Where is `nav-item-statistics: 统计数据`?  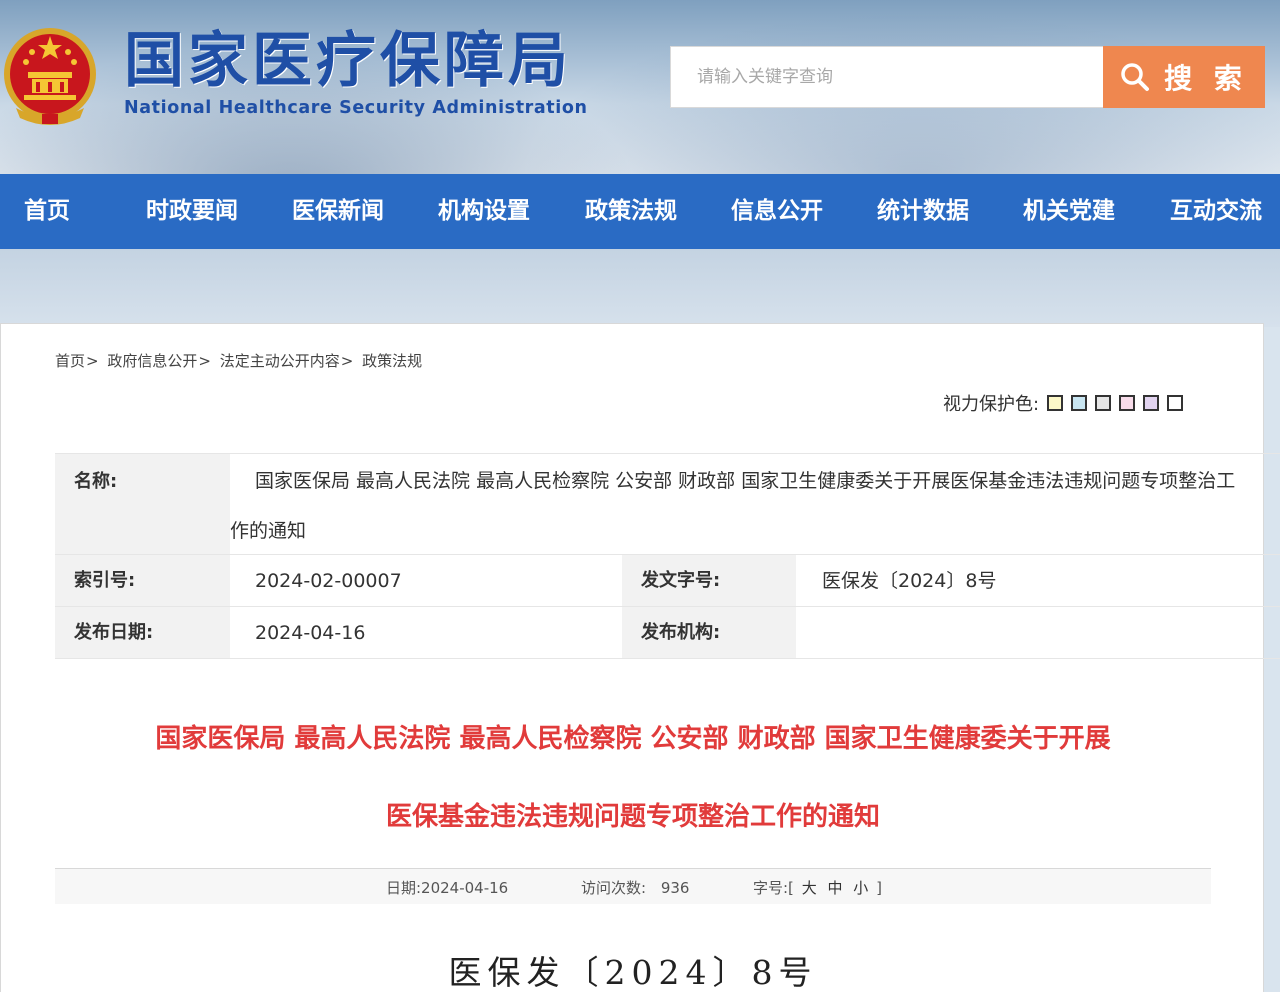
nav-item-statistics: 统计数据 is located at coordinates (923, 211).